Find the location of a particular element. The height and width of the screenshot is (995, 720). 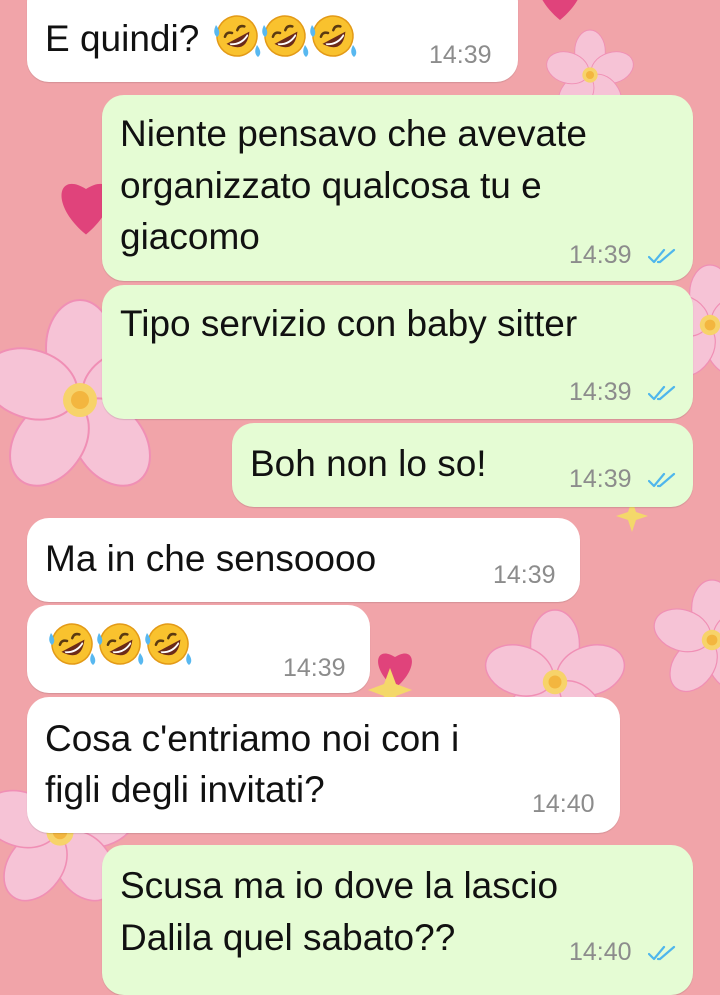

message-text-line: Niente pensavo che avevate is located at coordinates (353, 133).